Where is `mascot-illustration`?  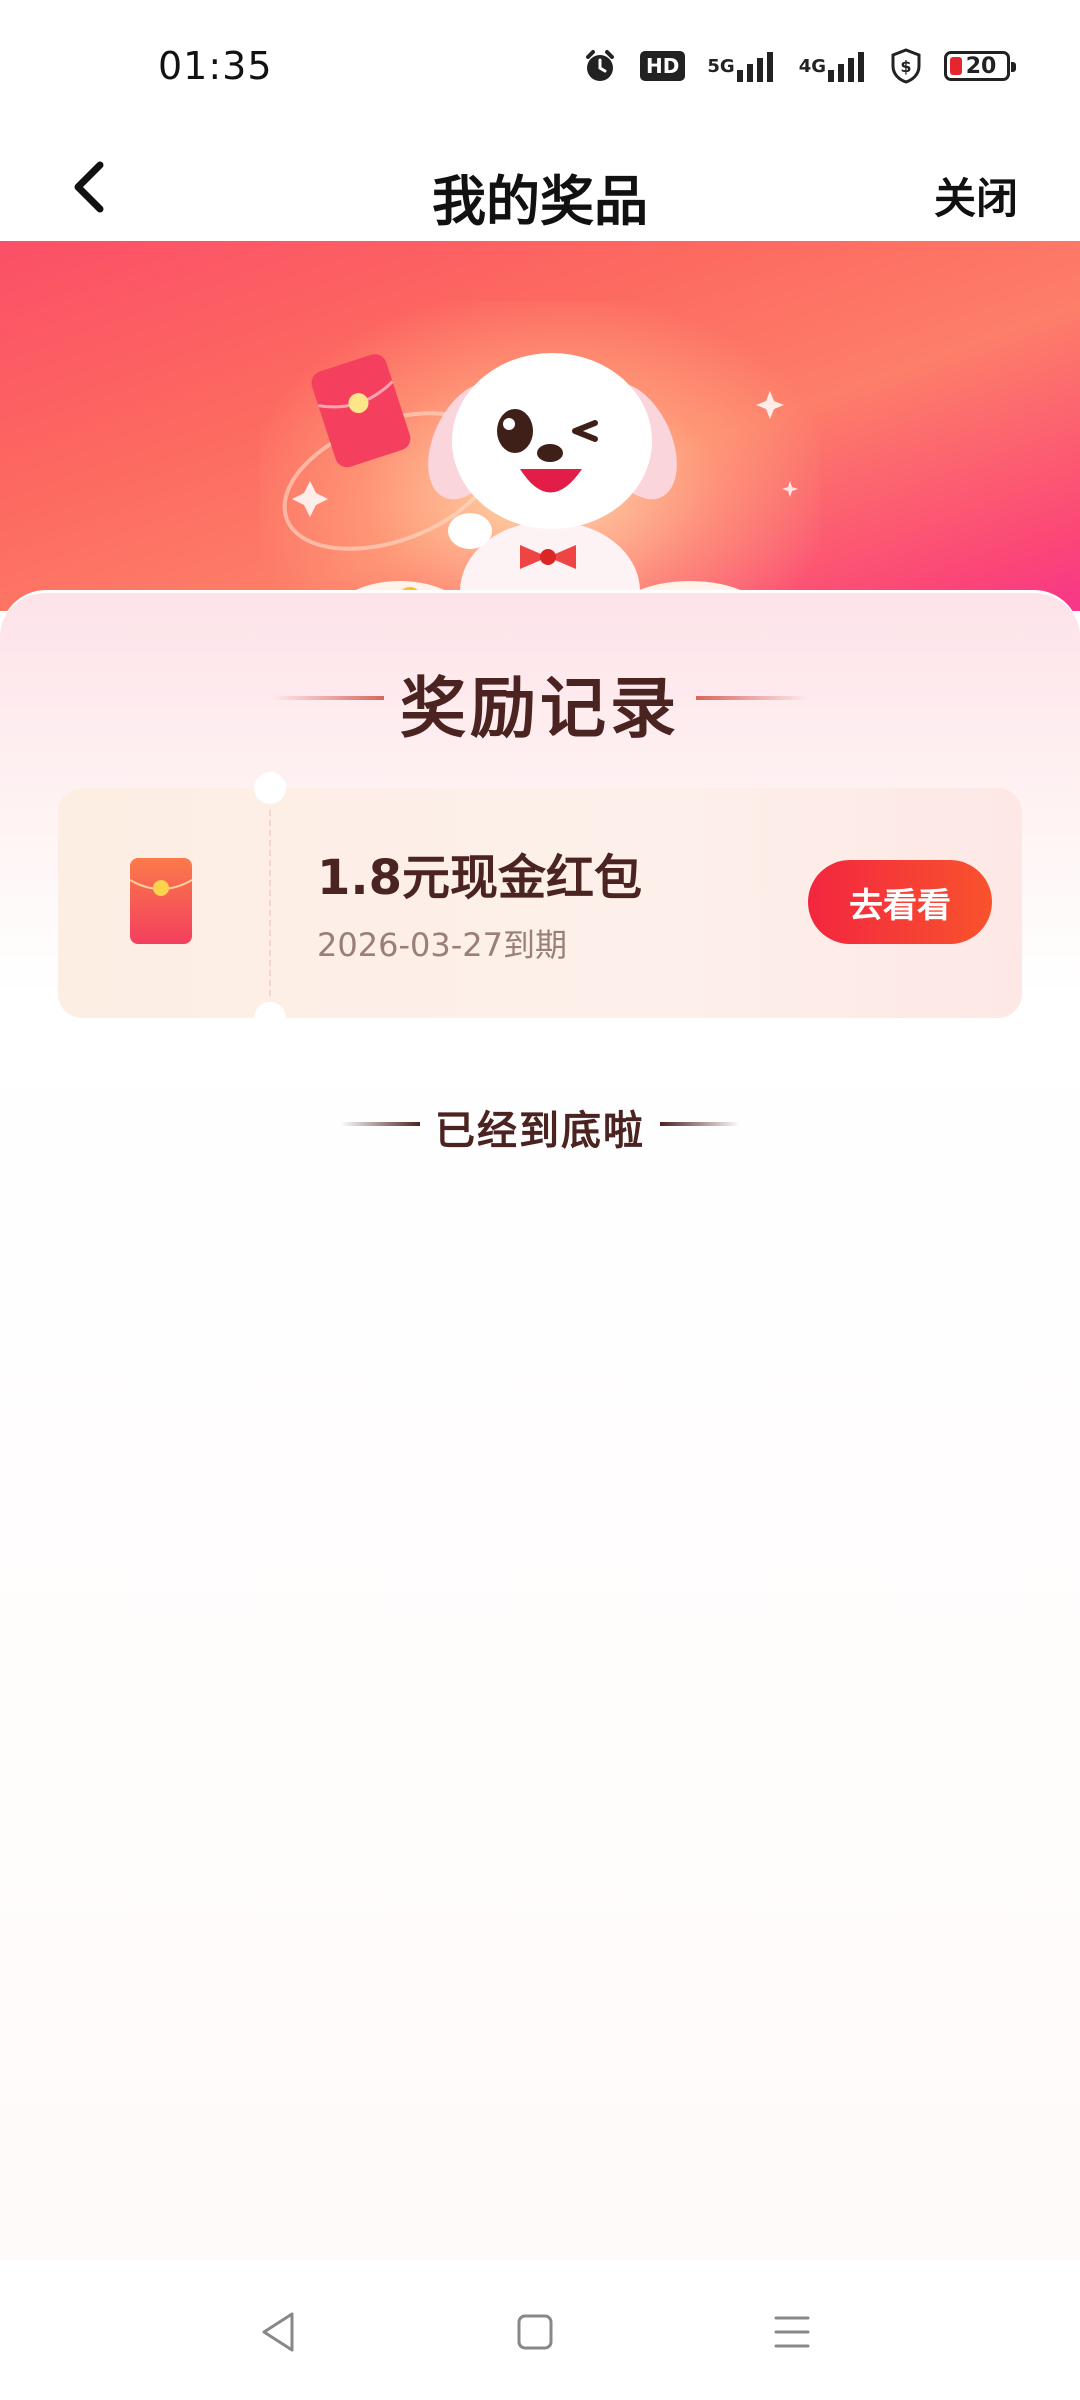
mascot-illustration is located at coordinates (540, 482).